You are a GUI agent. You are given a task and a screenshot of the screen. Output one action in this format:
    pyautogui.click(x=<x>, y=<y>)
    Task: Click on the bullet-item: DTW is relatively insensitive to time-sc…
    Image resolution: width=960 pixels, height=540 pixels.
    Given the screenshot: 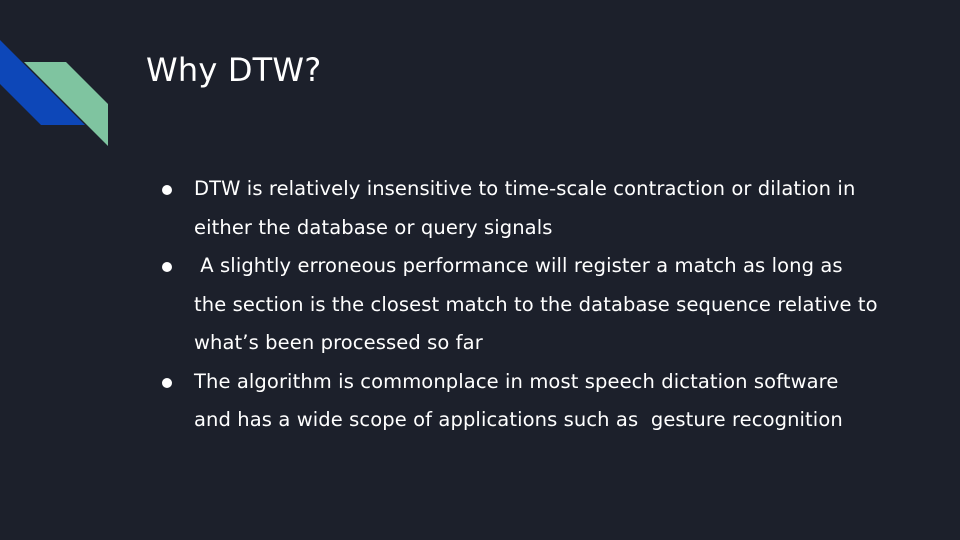 What is the action you would take?
    pyautogui.click(x=520, y=208)
    